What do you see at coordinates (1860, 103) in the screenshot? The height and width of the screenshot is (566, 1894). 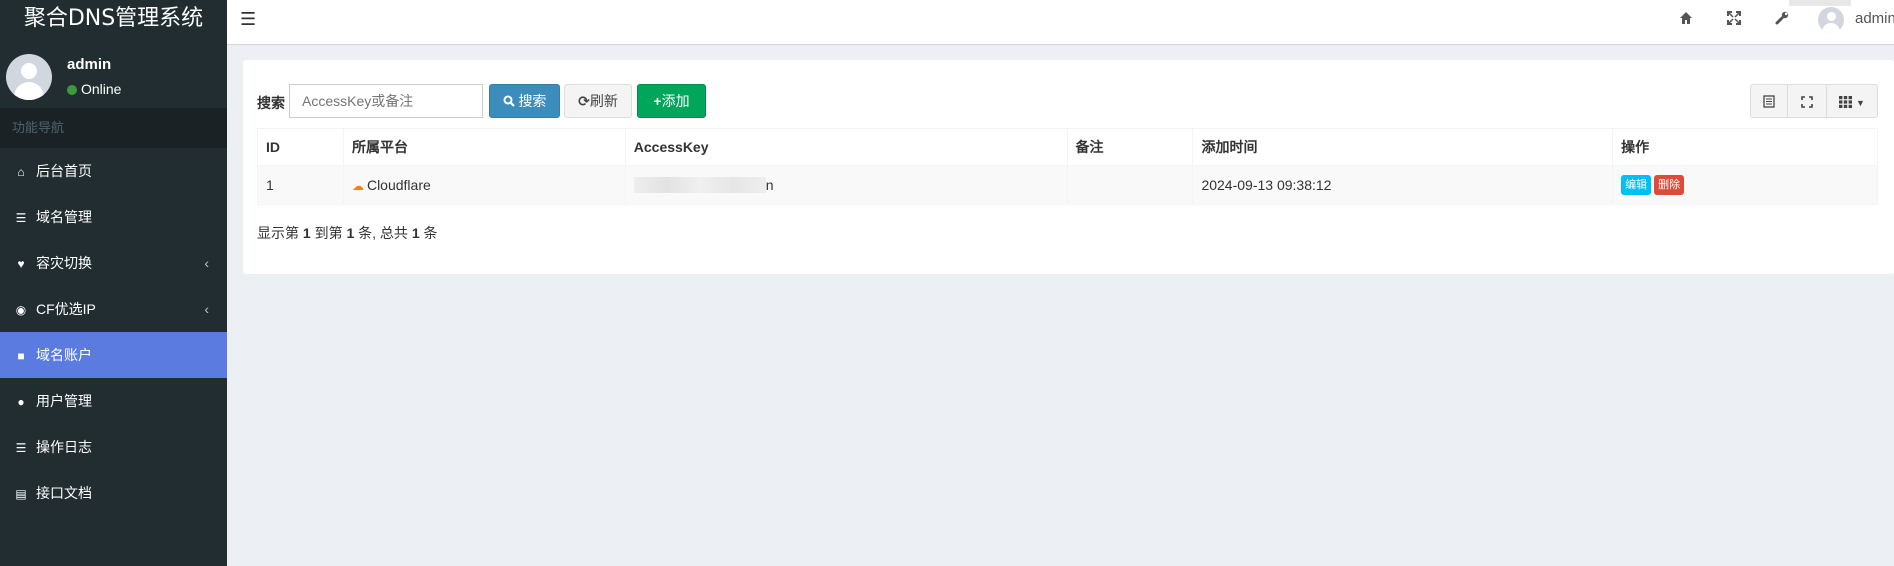 I see `caret-down-icon: ▼` at bounding box center [1860, 103].